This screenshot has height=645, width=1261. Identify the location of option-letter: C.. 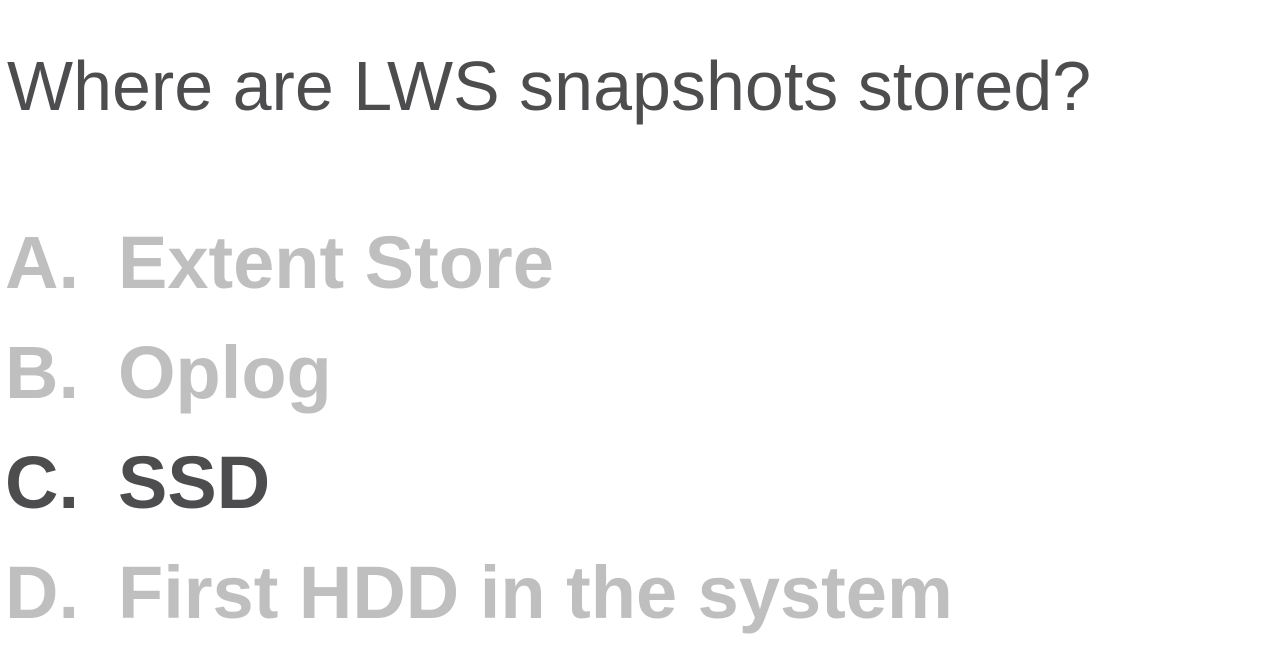
(42, 482).